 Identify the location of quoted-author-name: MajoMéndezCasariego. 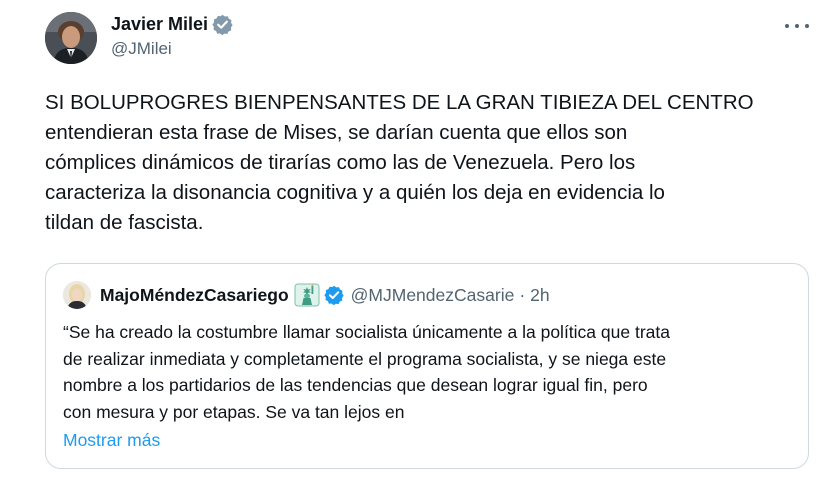
(194, 295).